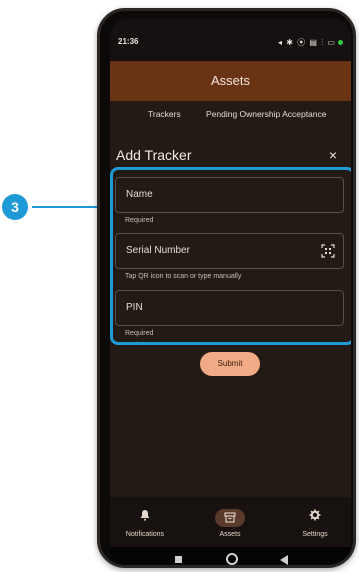  I want to click on name-field-label: Name, so click(139, 194).